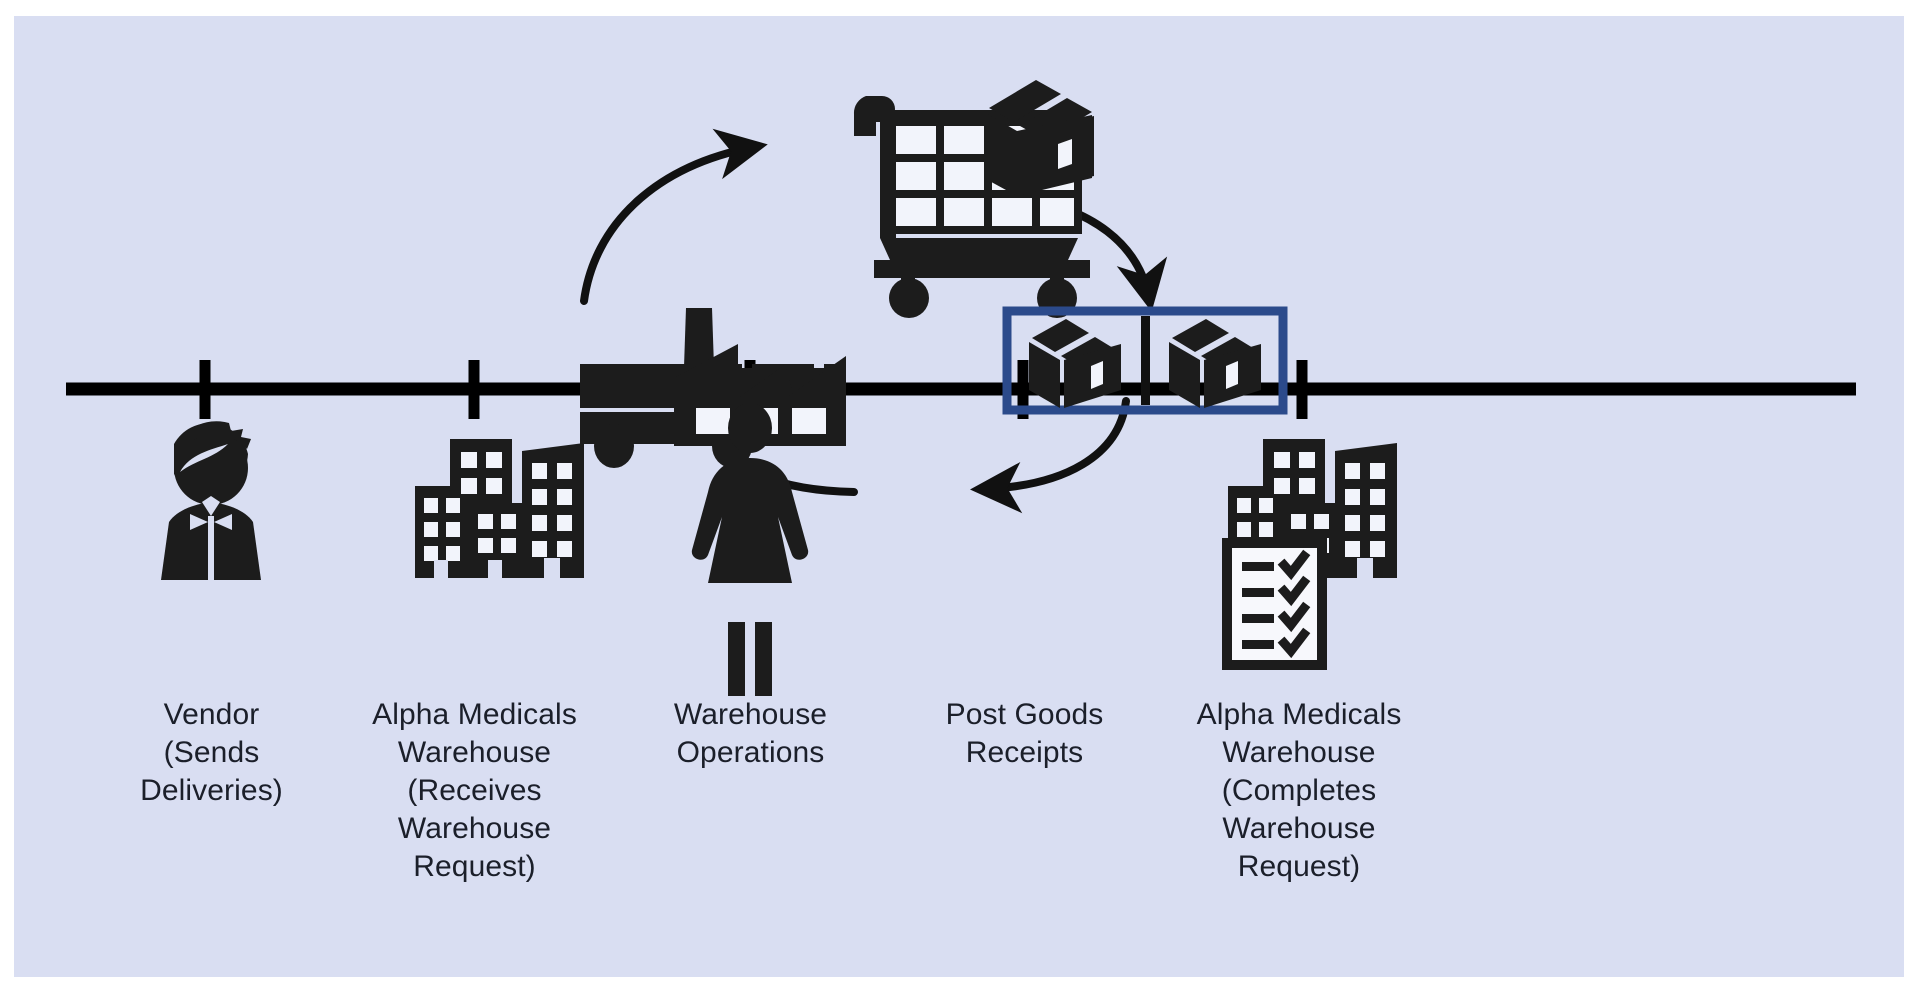 The image size is (1918, 993). What do you see at coordinates (750, 549) in the screenshot?
I see `warehouse-worker-icon` at bounding box center [750, 549].